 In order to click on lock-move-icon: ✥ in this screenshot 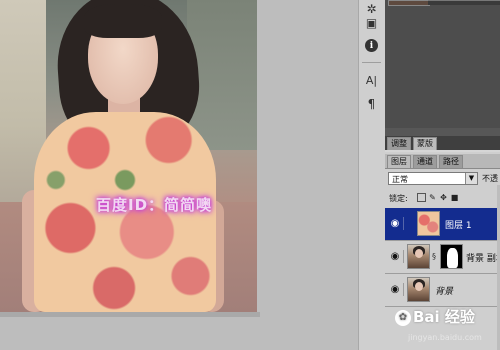, I will do `click(443, 197)`.